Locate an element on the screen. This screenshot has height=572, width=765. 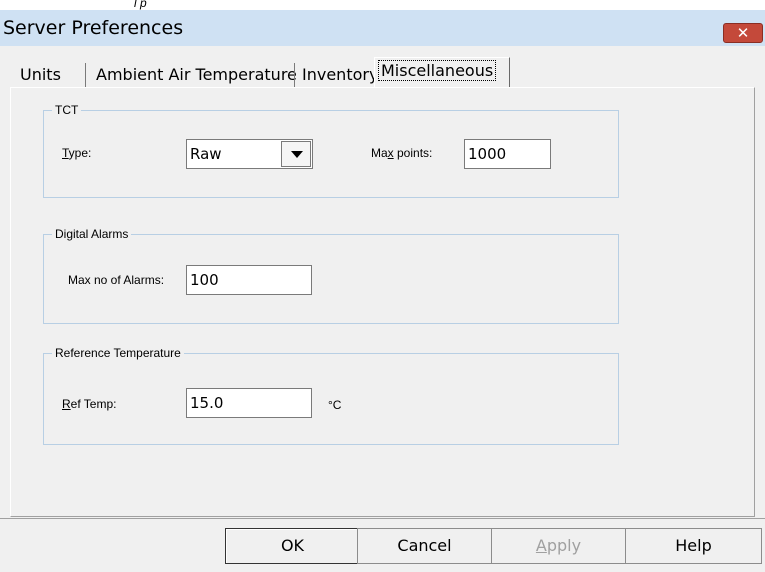
group-reference-temperature-legend: Reference Temperature is located at coordinates (118, 353).